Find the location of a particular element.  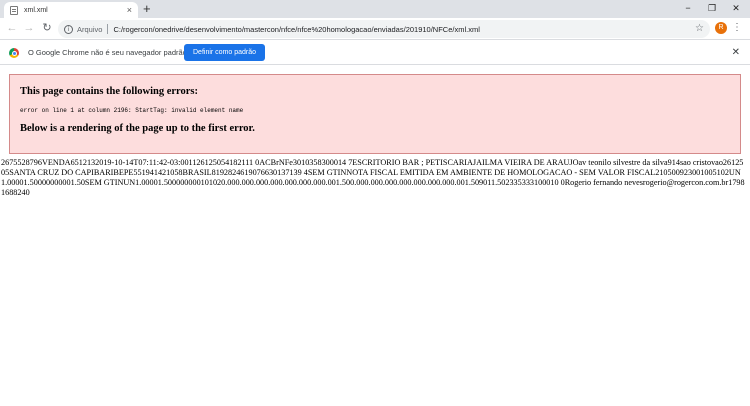

chrome-logo-icon is located at coordinates (14, 53).